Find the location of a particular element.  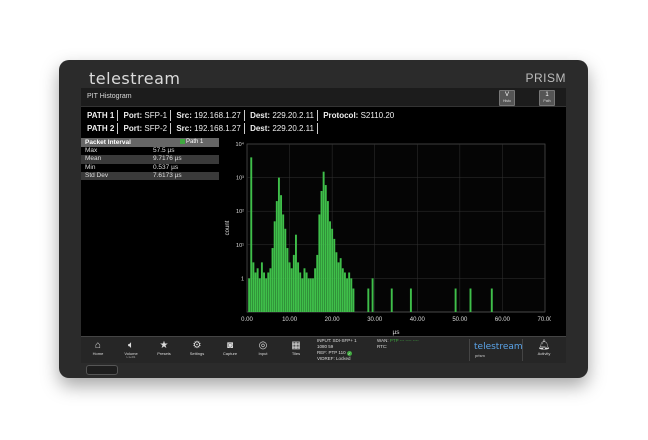

path-1-port-label: Port: is located at coordinates (133, 115).